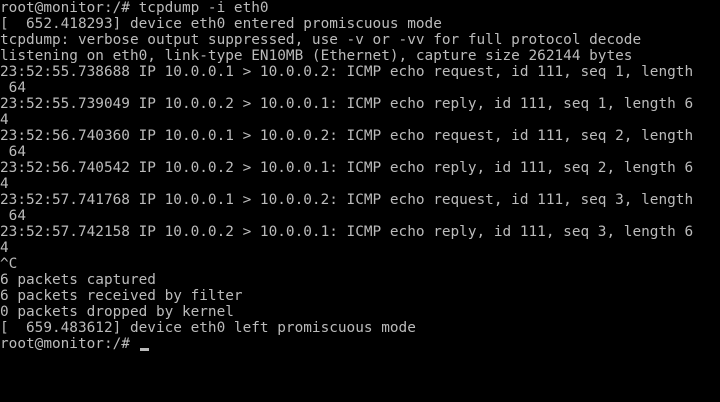  What do you see at coordinates (117, 312) in the screenshot?
I see `terminal-line-summary-dropped: 0 packets dropped by kernel` at bounding box center [117, 312].